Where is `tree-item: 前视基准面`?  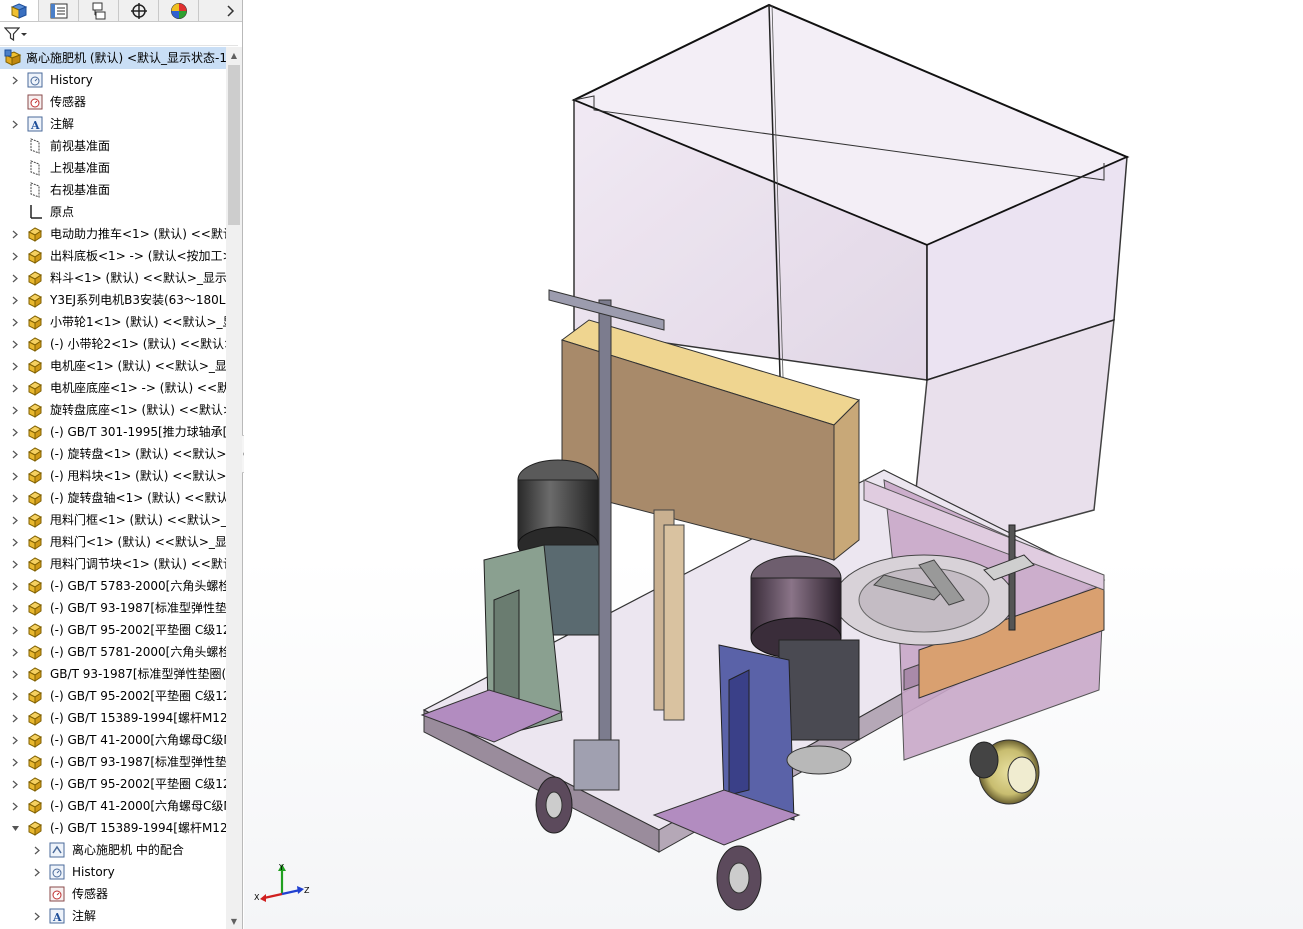
tree-item: 前视基准面 is located at coordinates (113, 146).